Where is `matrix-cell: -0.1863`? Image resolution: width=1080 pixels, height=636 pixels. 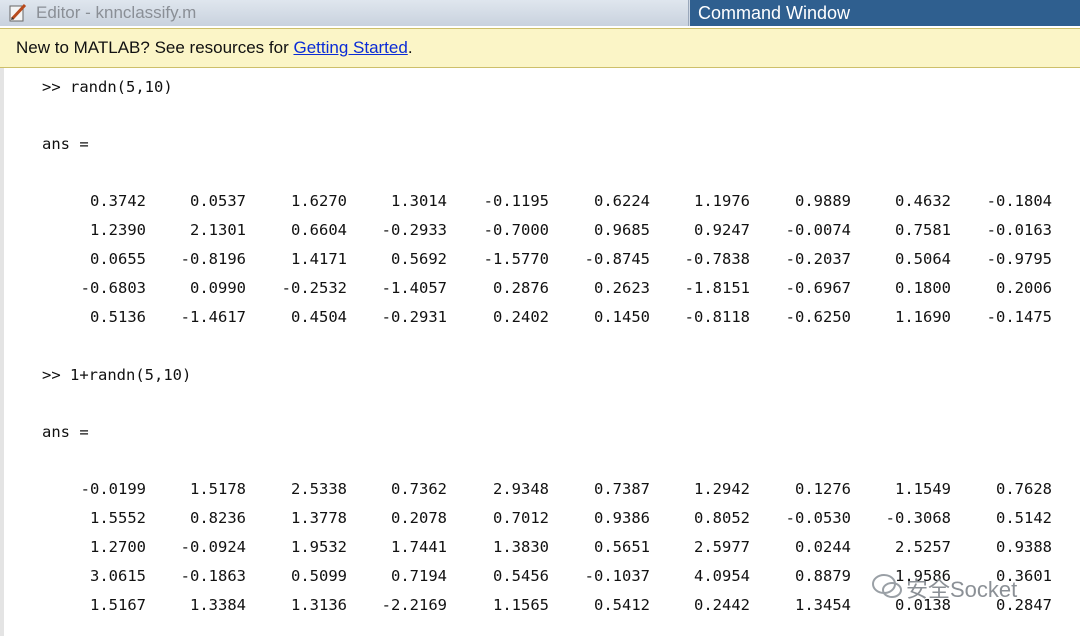 matrix-cell: -0.1863 is located at coordinates (213, 576).